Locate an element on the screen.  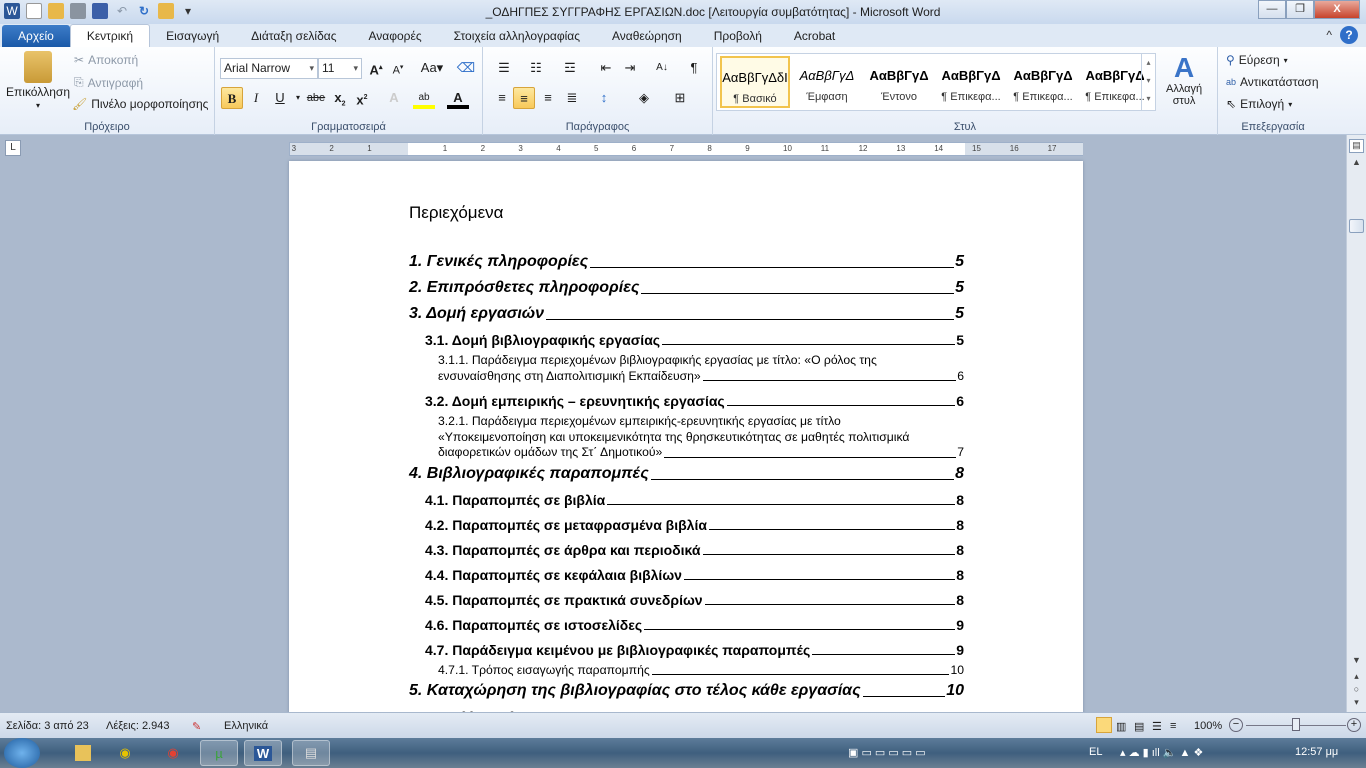
start-button is located at coordinates (22, 753).